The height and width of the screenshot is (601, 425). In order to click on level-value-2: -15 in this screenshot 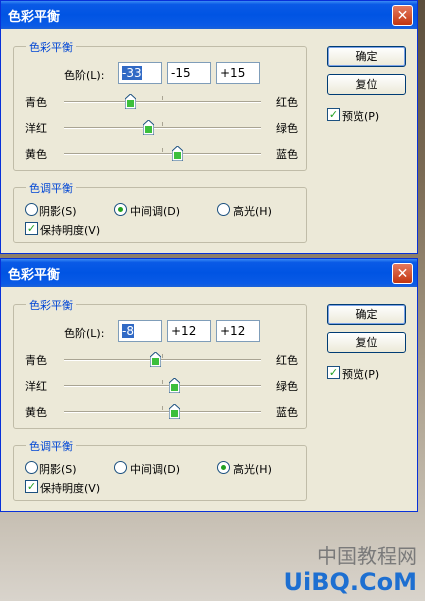, I will do `click(181, 73)`.